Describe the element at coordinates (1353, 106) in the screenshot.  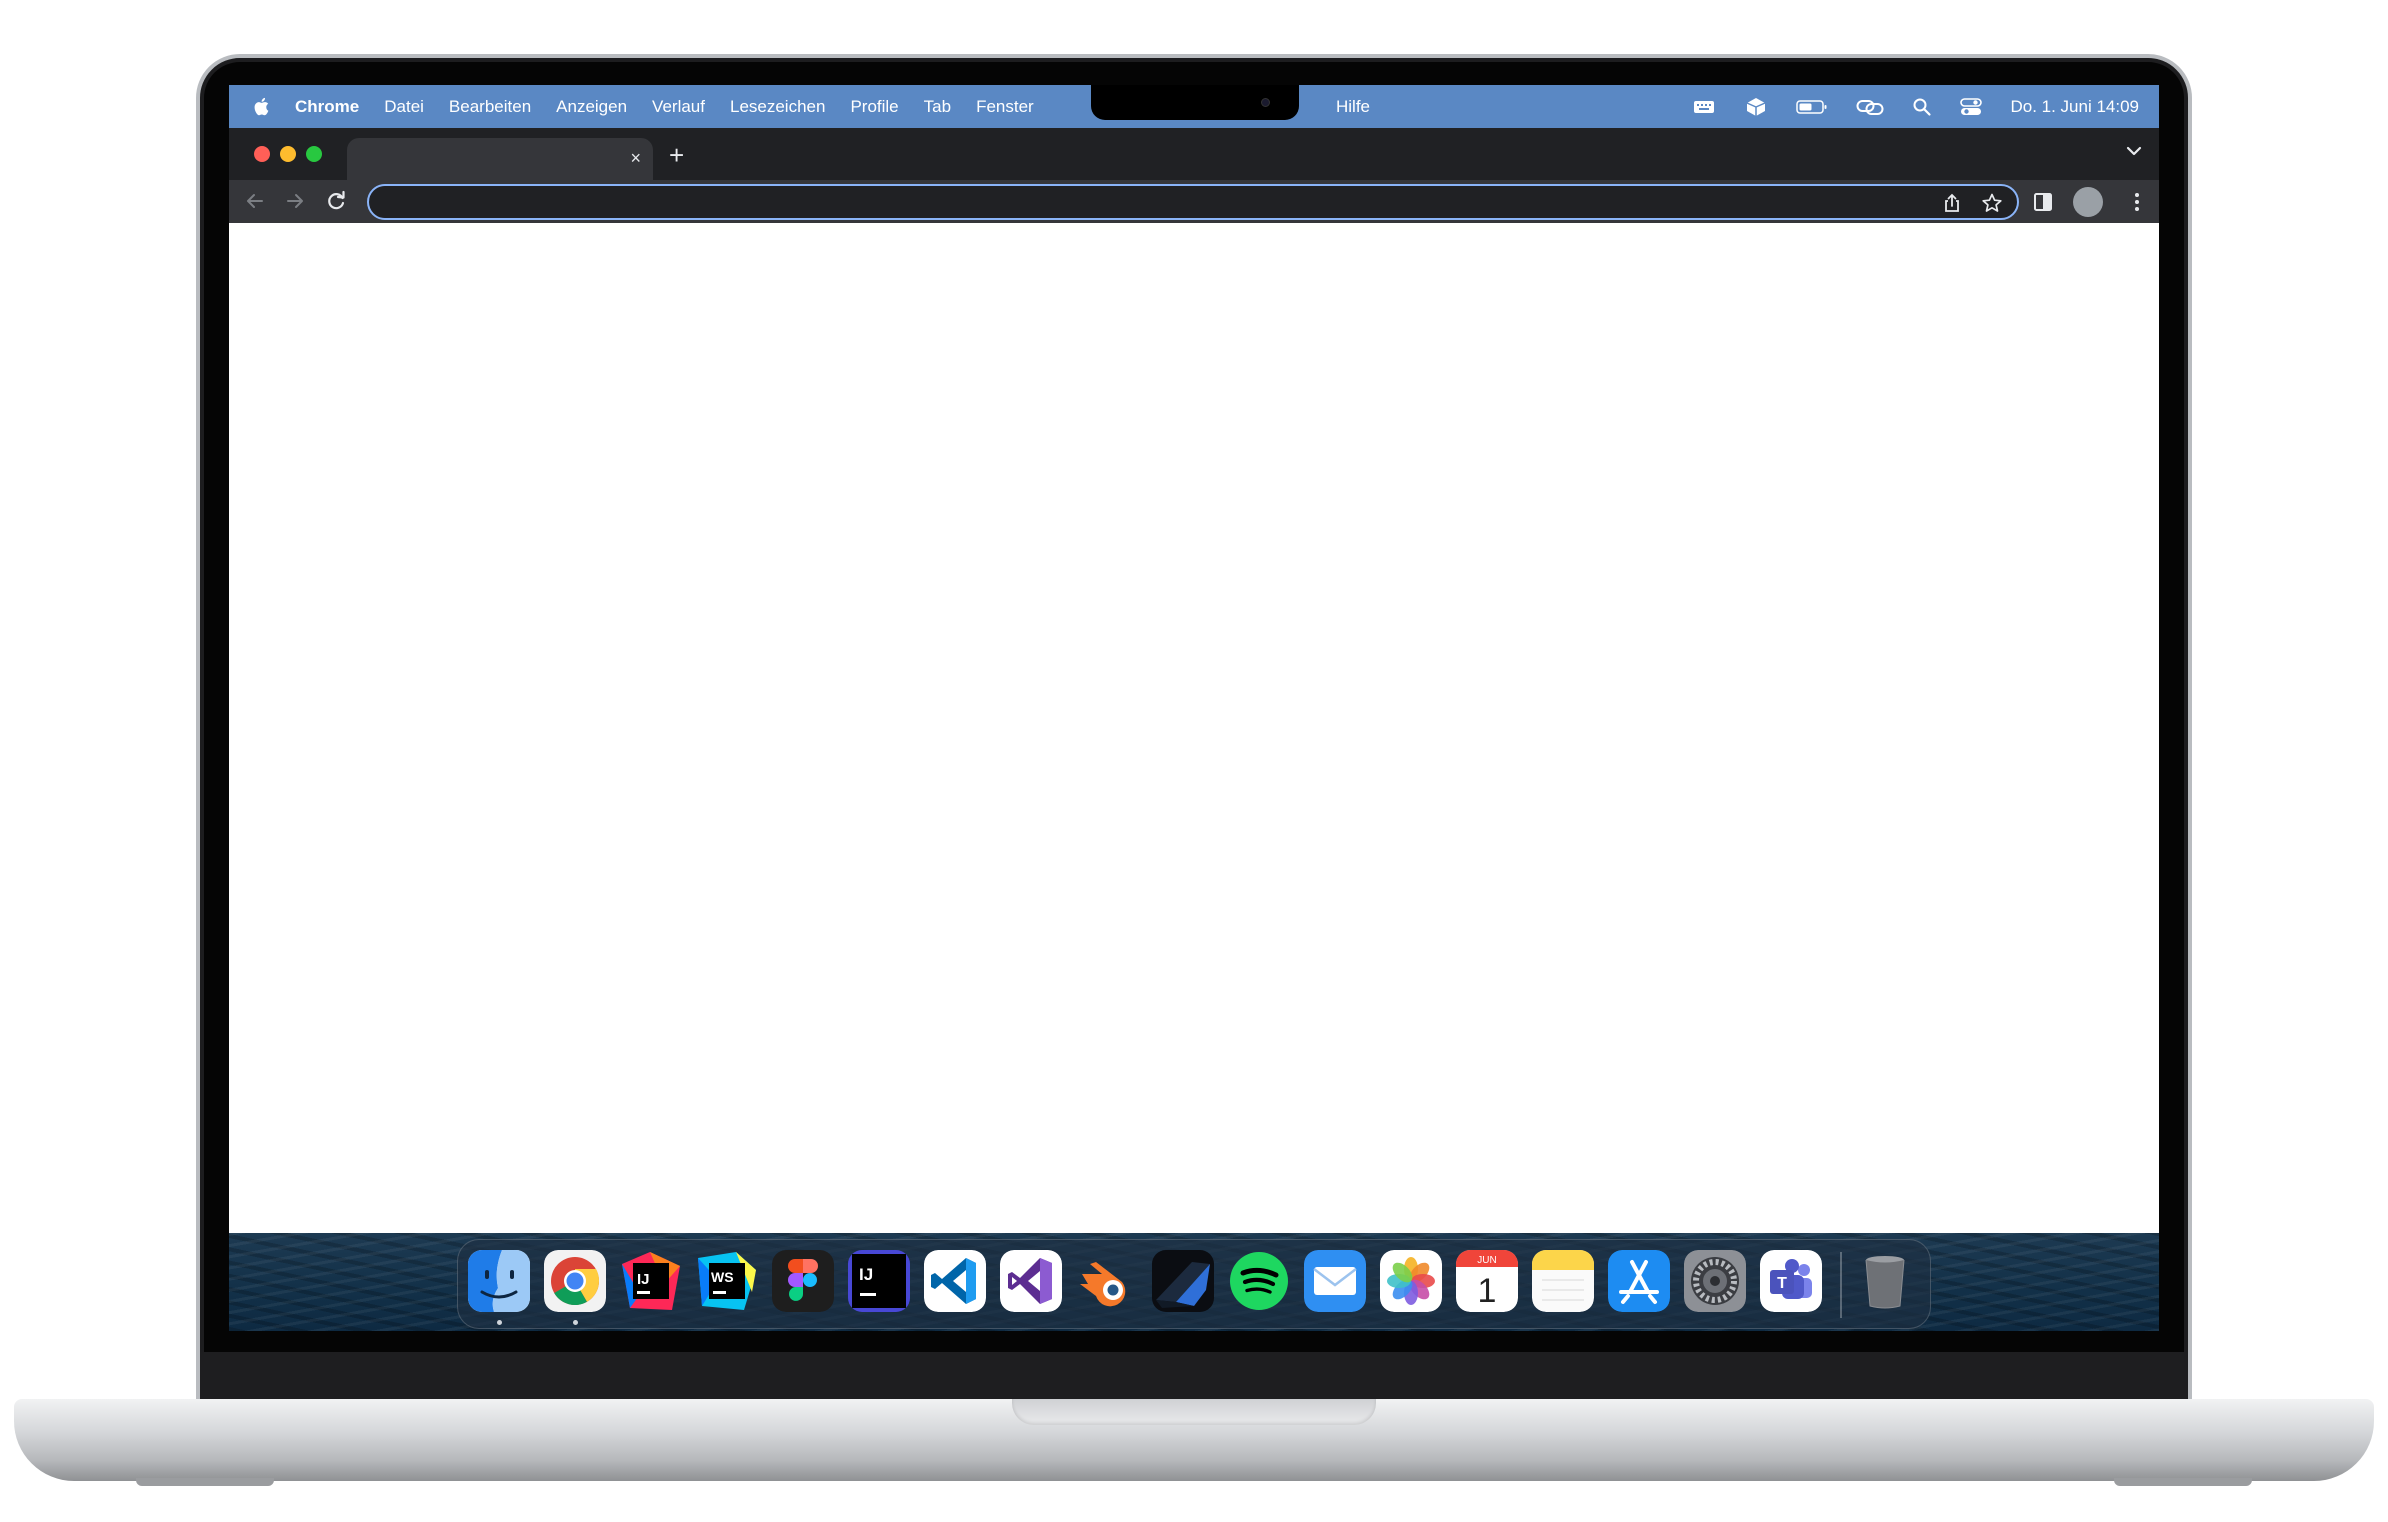
I see `menu-hilfe: Hilfe` at that location.